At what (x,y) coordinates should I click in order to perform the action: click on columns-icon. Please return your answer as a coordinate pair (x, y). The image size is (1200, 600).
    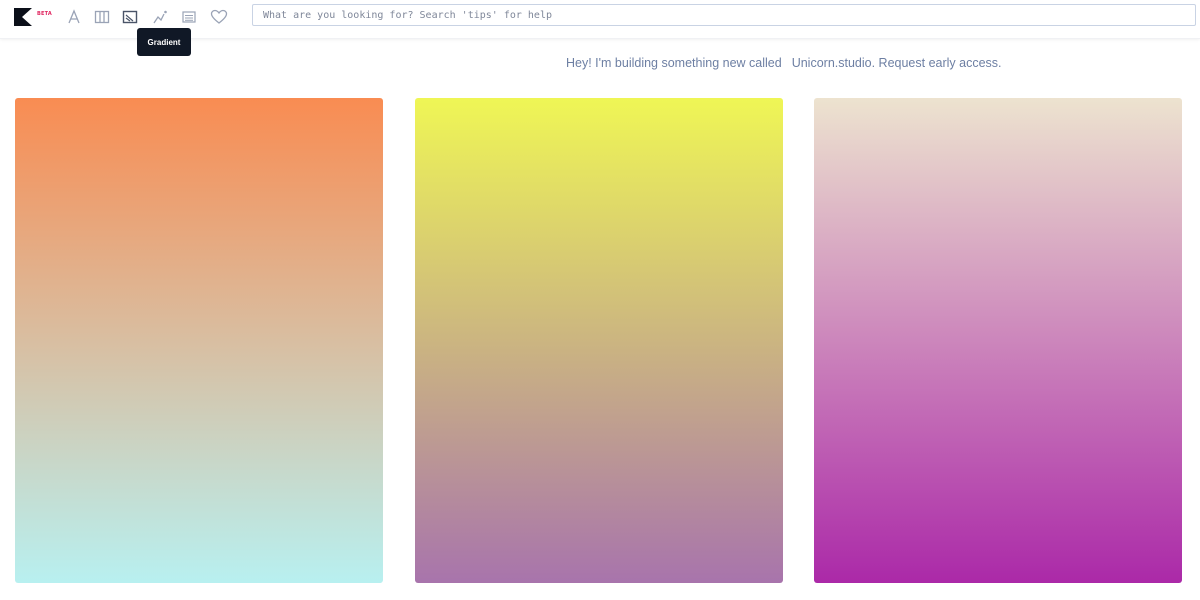
    Looking at the image, I should click on (102, 17).